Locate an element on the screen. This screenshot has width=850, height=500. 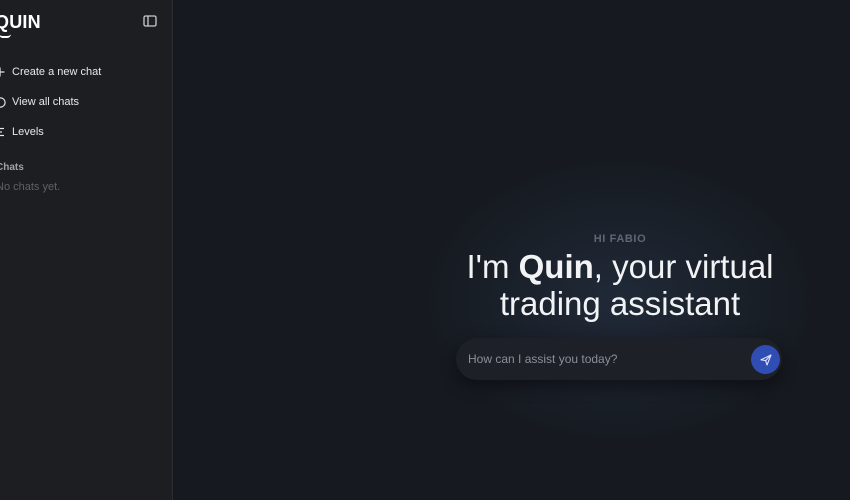
send-icon is located at coordinates (765, 359).